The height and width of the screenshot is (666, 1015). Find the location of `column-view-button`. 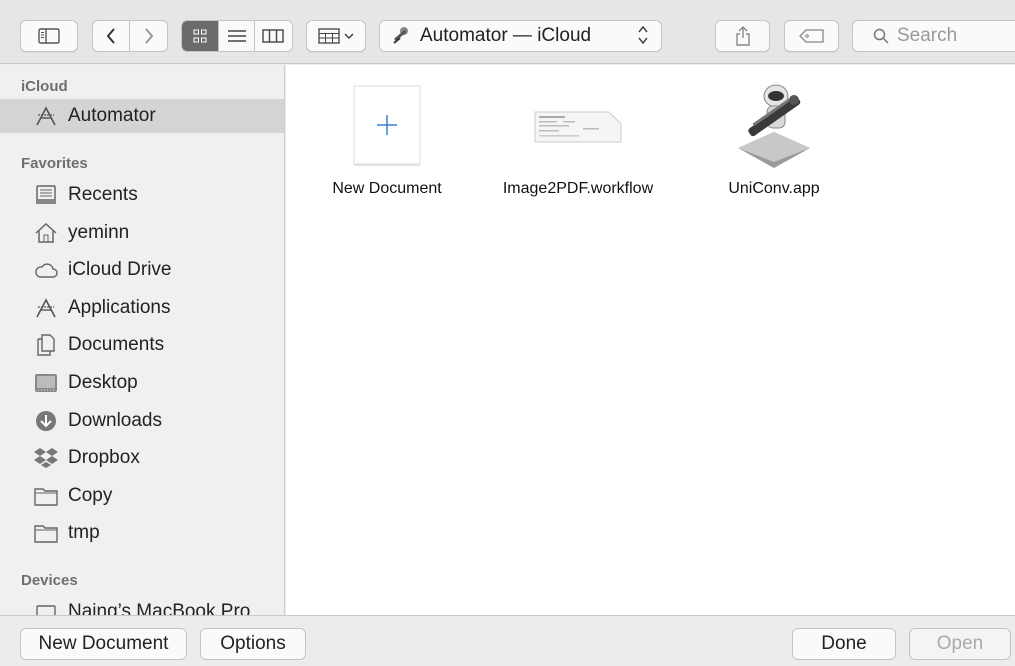

column-view-button is located at coordinates (273, 36).